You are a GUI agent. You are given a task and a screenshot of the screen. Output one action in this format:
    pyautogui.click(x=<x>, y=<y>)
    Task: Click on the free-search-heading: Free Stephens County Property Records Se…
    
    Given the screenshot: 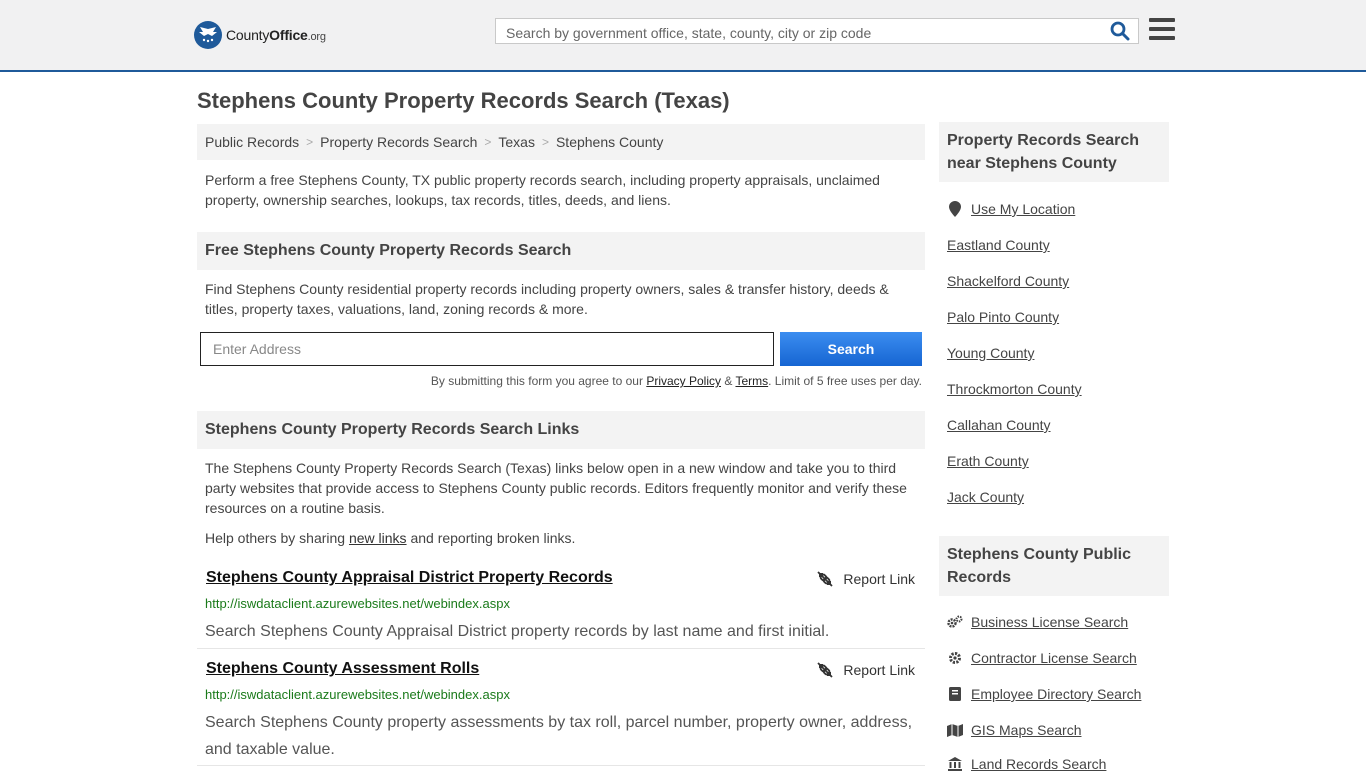 What is the action you would take?
    pyautogui.click(x=561, y=251)
    